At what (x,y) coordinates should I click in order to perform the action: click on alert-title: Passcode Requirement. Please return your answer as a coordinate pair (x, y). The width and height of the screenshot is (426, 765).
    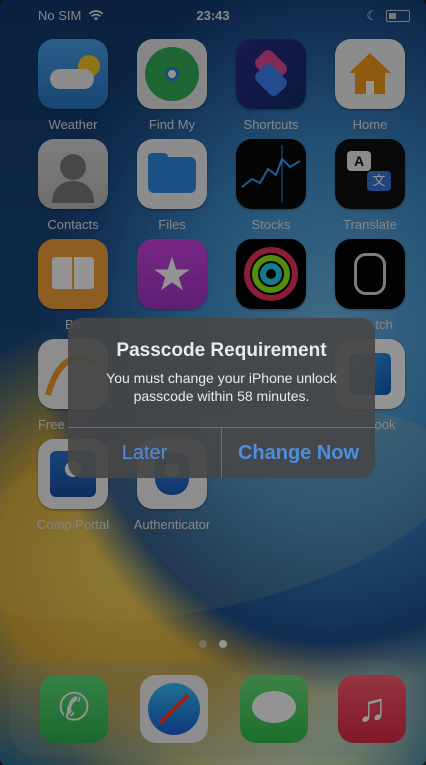
    Looking at the image, I should click on (221, 350).